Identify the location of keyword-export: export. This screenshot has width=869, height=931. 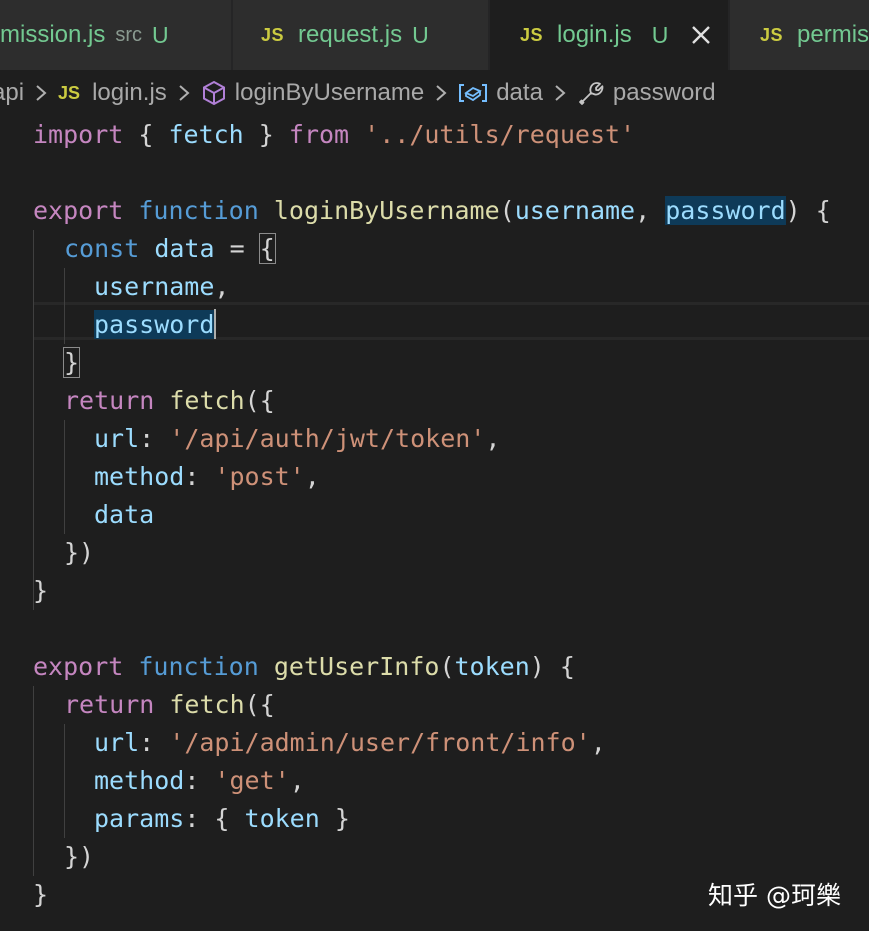
(78, 666).